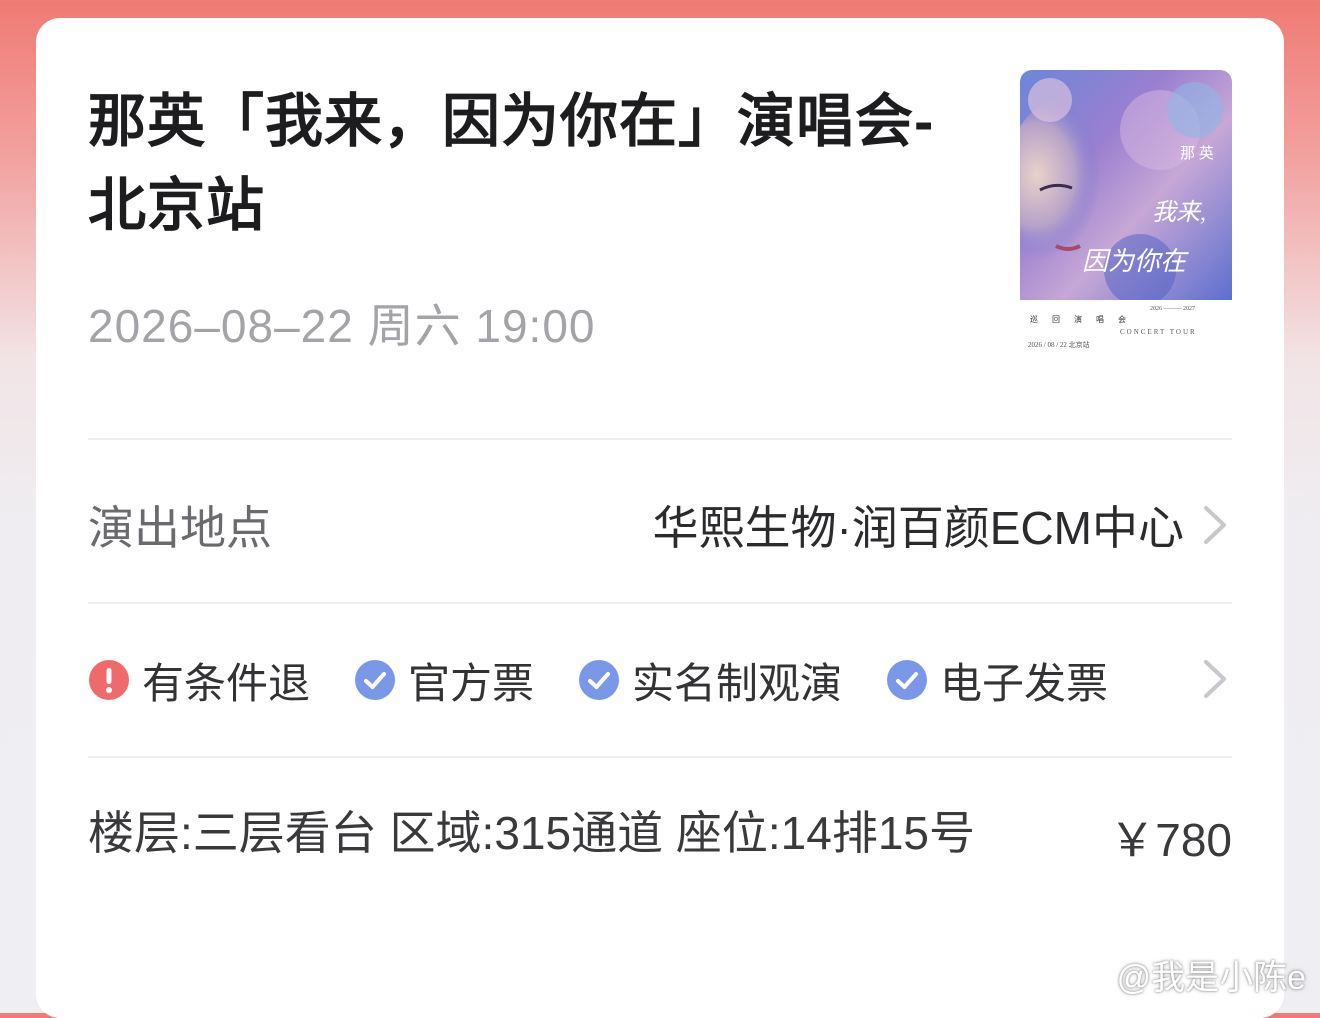  What do you see at coordinates (1197, 153) in the screenshot?
I see `poster-artist: 那 英` at bounding box center [1197, 153].